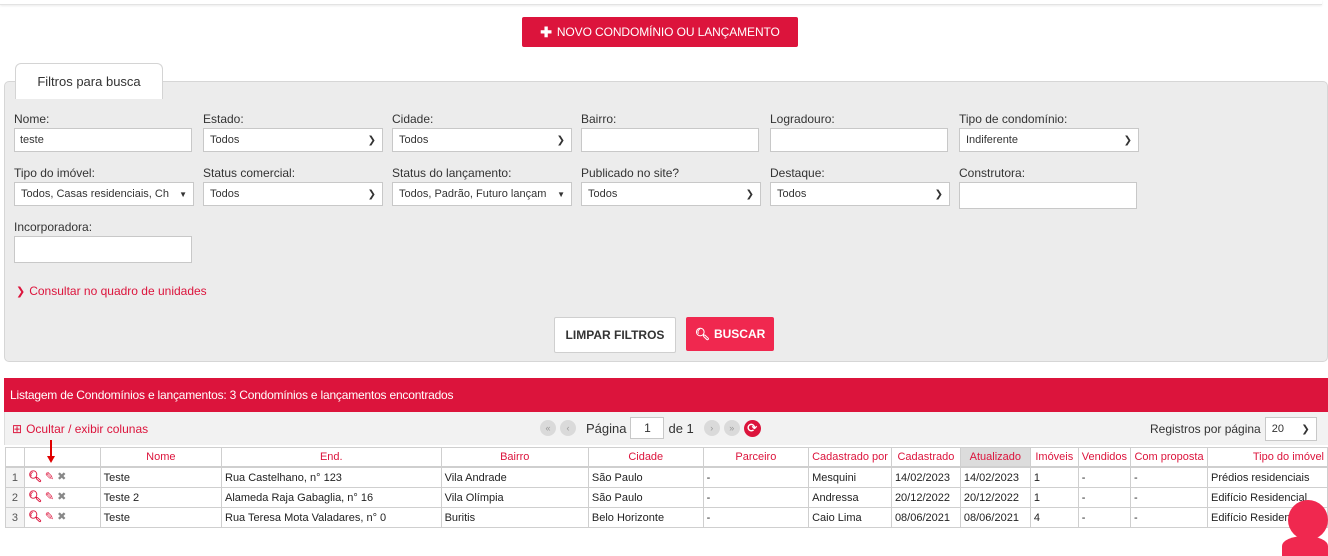 Image resolution: width=1328 pixels, height=556 pixels. Describe the element at coordinates (15, 497) in the screenshot. I see `row-number: 2` at that location.